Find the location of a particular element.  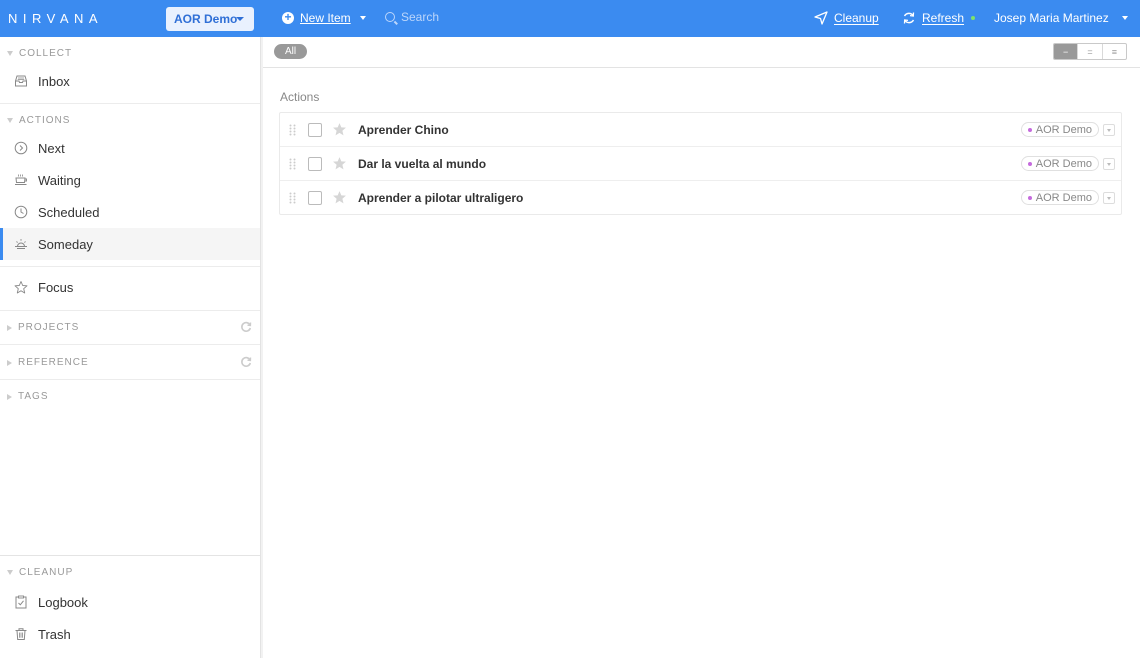

inbox-icon is located at coordinates (21, 81).